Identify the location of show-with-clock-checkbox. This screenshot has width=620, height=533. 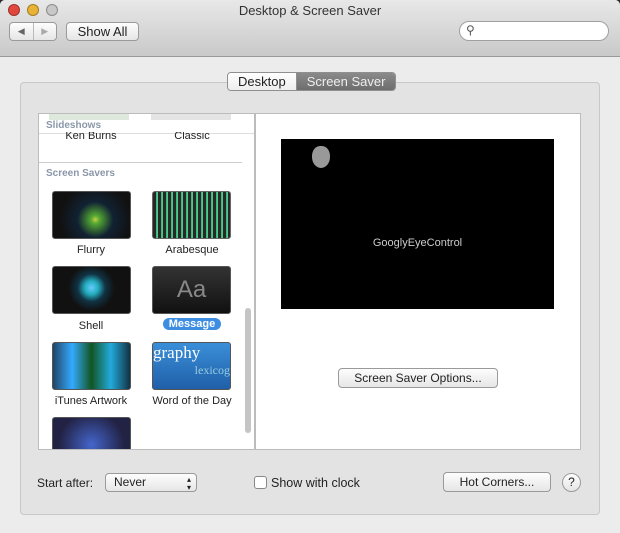
(260, 482).